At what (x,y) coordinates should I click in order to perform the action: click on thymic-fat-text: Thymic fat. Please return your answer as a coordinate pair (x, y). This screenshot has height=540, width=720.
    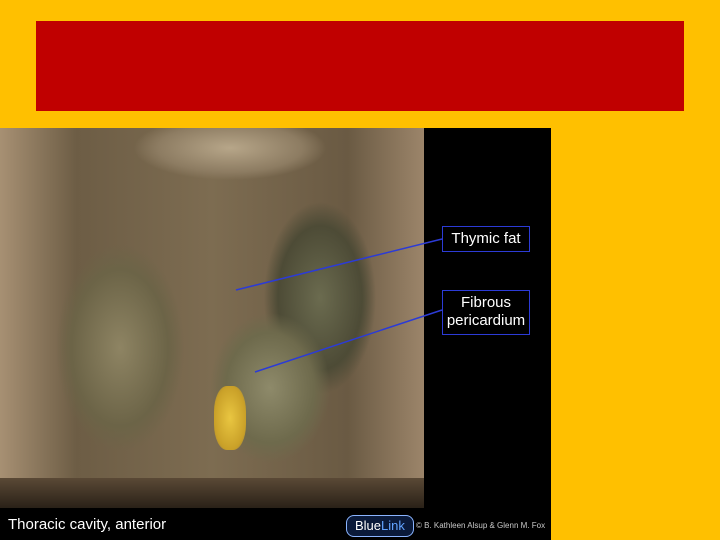
    Looking at the image, I should click on (486, 238).